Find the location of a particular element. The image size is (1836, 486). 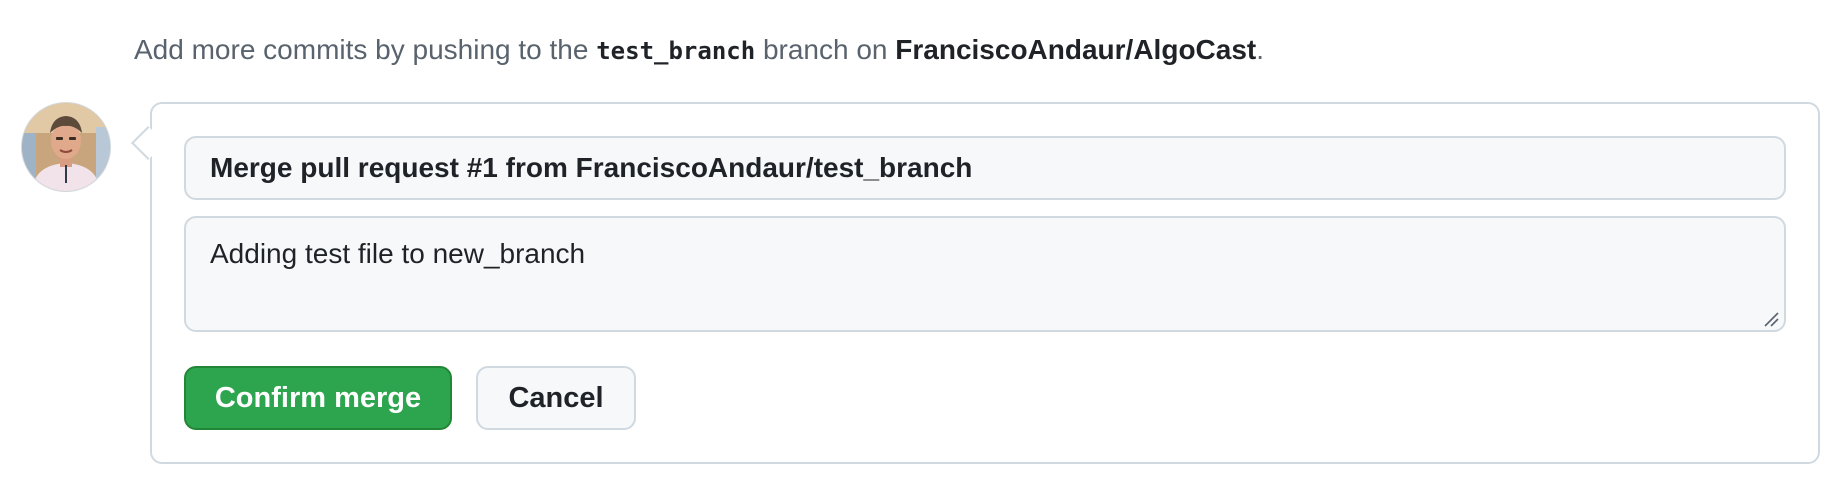

repository-name: FranciscoAndaur/AlgoCast is located at coordinates (1076, 49).